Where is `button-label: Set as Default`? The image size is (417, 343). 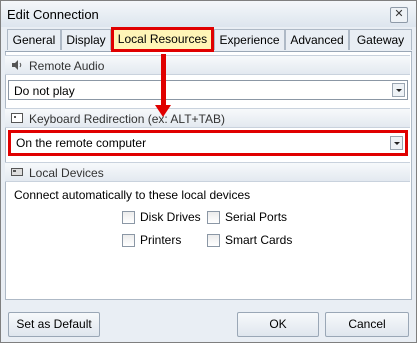 button-label: Set as Default is located at coordinates (54, 324).